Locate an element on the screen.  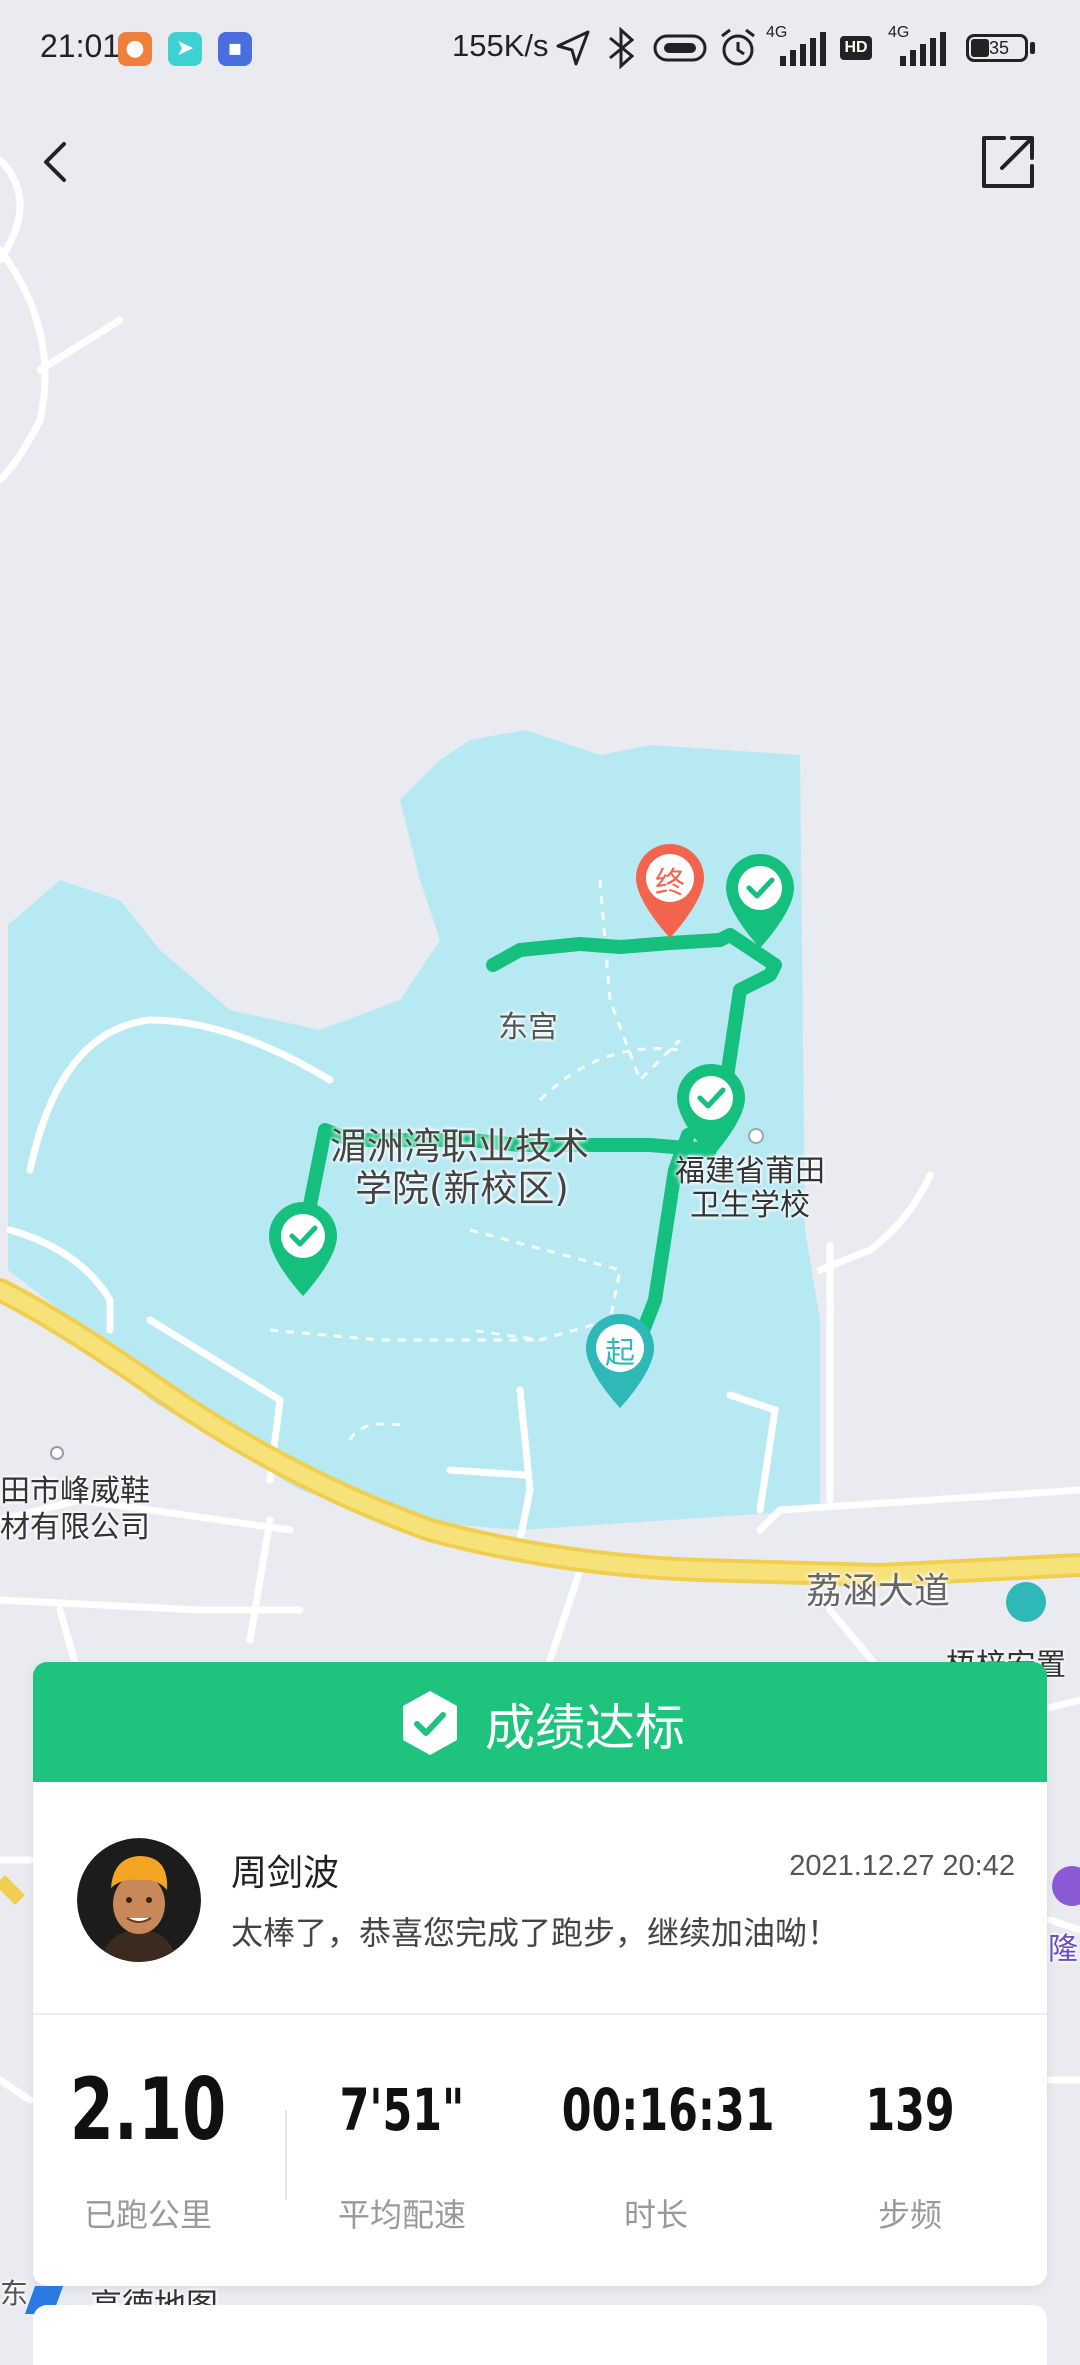
bottom-sheet is located at coordinates (540, 2335).